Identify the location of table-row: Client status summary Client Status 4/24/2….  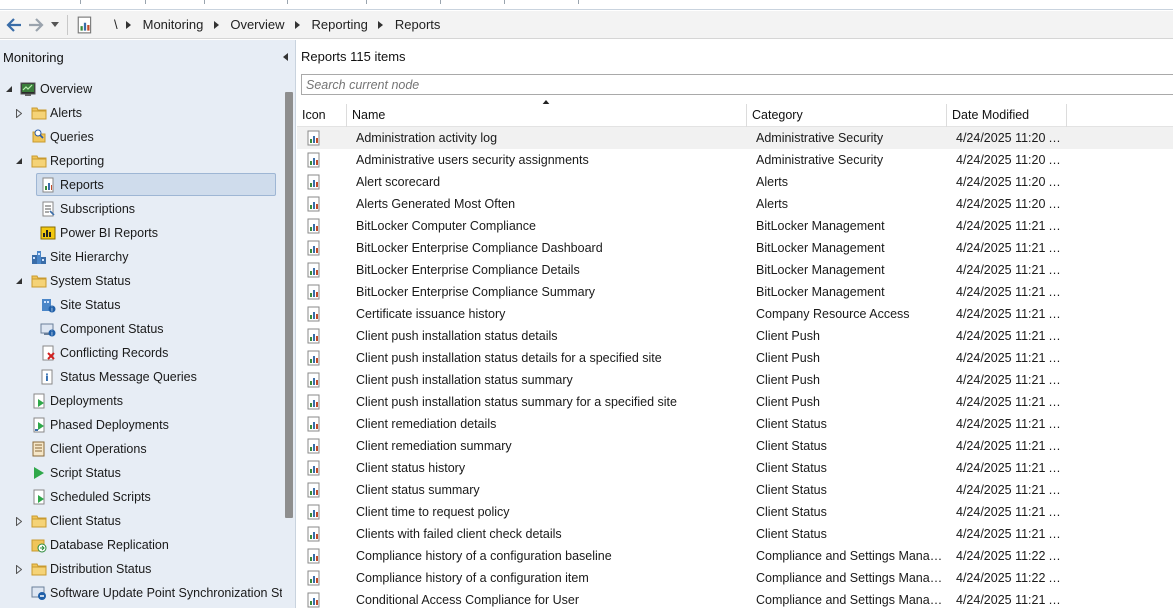
(735, 490).